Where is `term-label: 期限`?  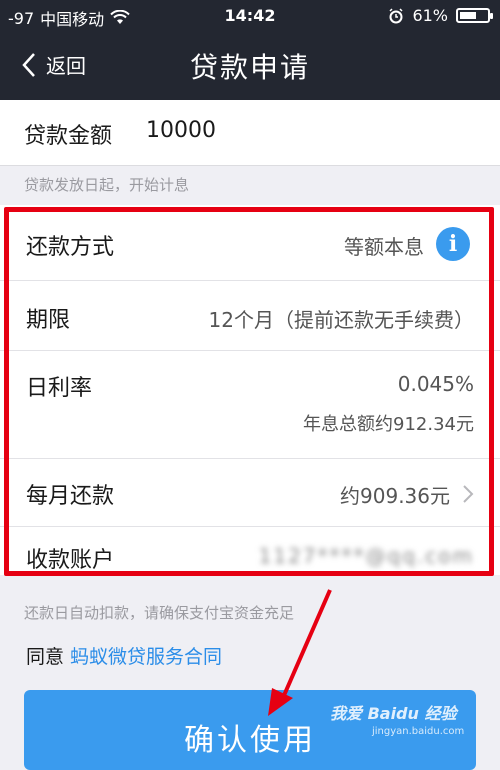 term-label: 期限 is located at coordinates (48, 320).